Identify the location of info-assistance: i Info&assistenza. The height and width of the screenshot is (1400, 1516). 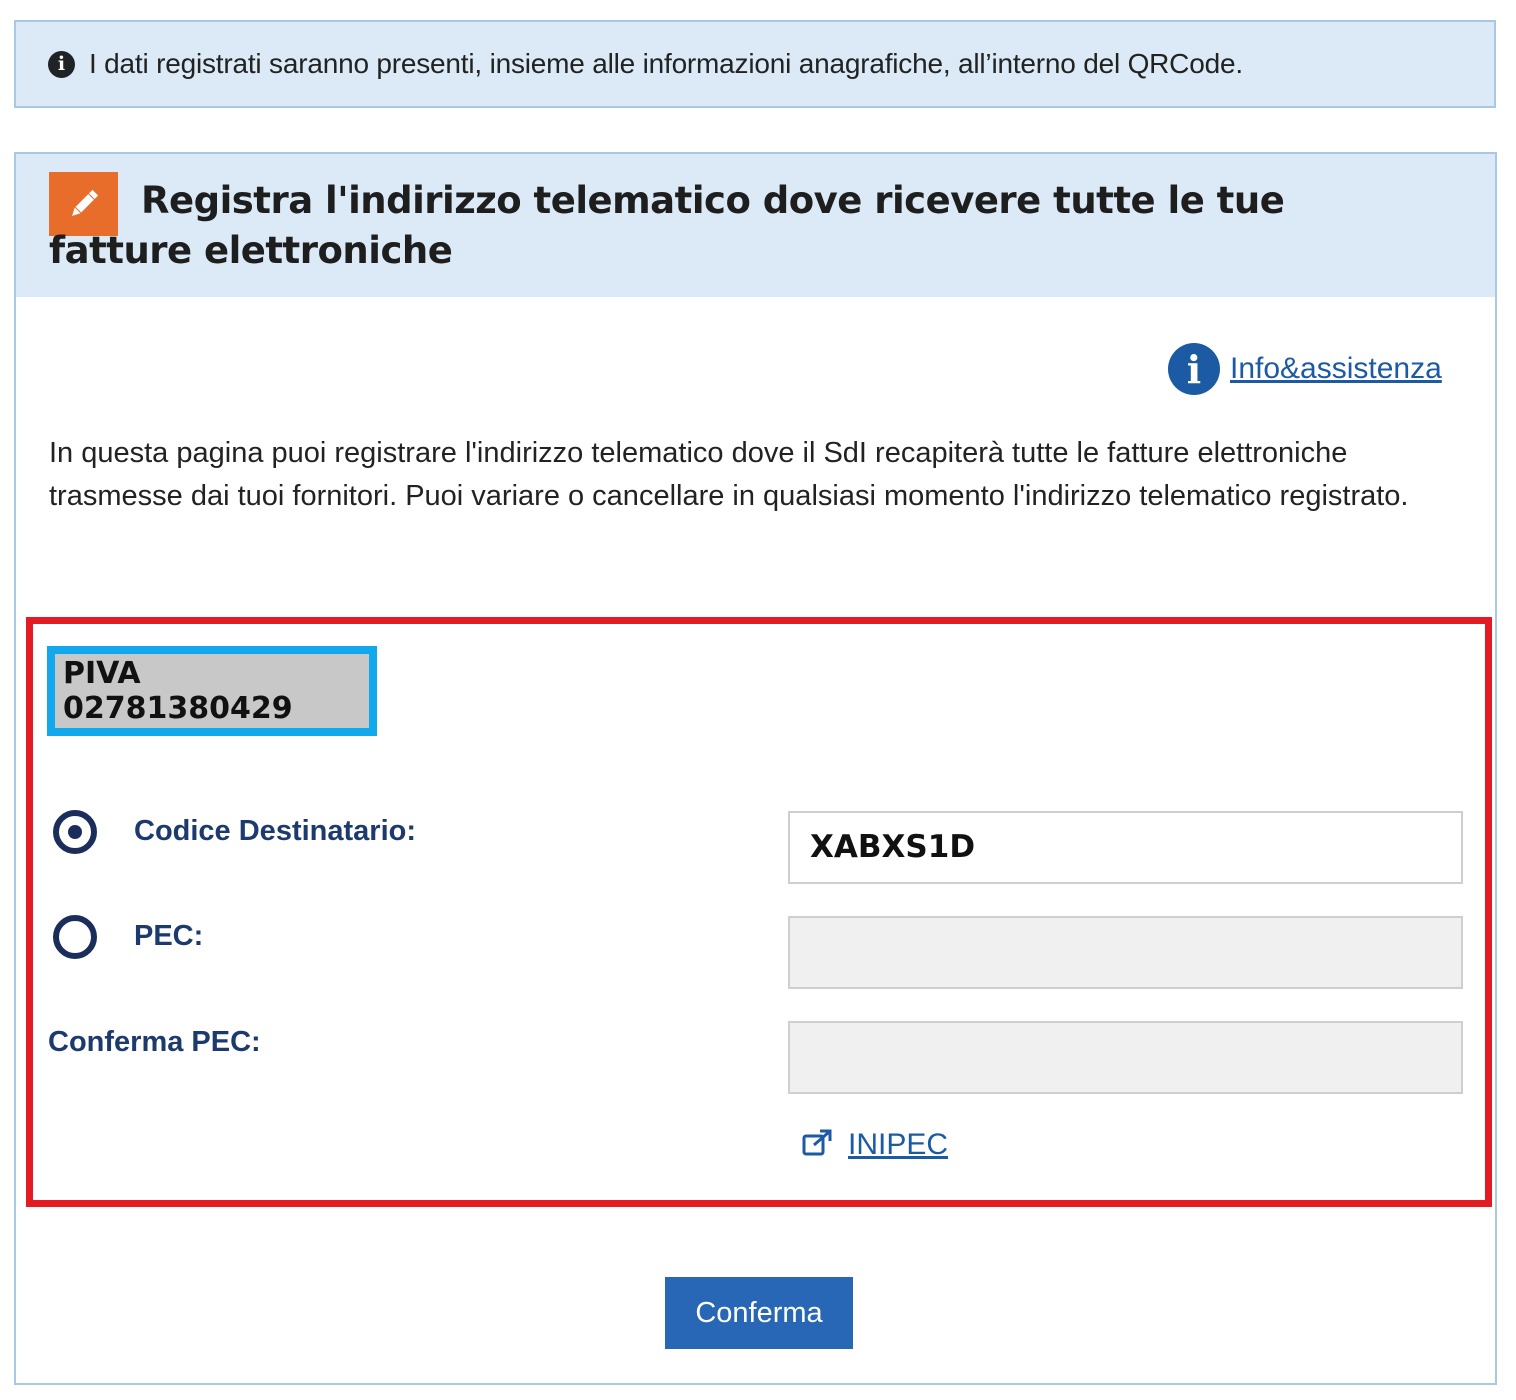
(1305, 369).